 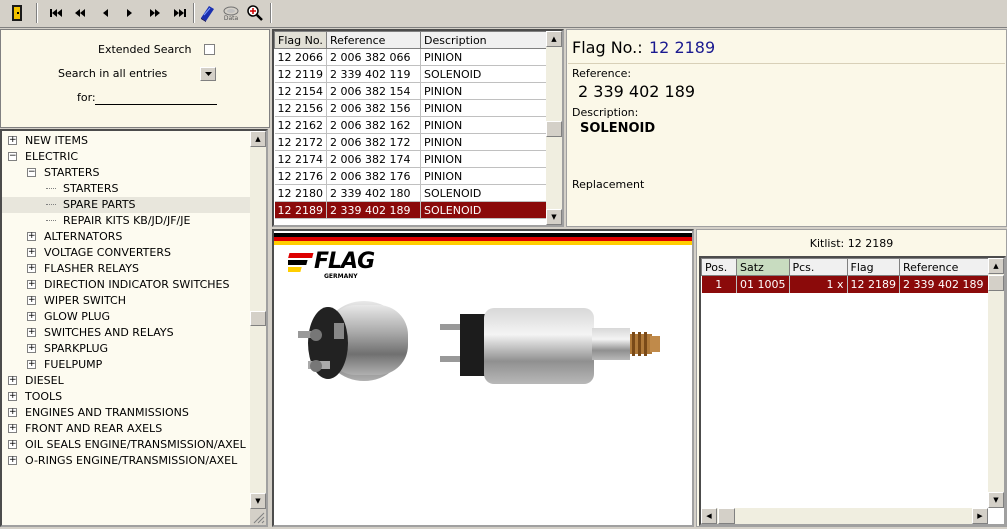 What do you see at coordinates (99, 204) in the screenshot?
I see `tree-item-label: SPARE PARTS` at bounding box center [99, 204].